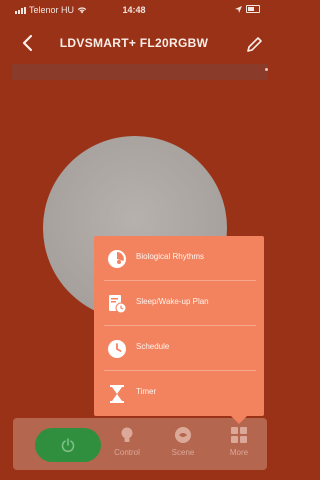 The width and height of the screenshot is (320, 480). What do you see at coordinates (28, 43) in the screenshot?
I see `back-icon` at bounding box center [28, 43].